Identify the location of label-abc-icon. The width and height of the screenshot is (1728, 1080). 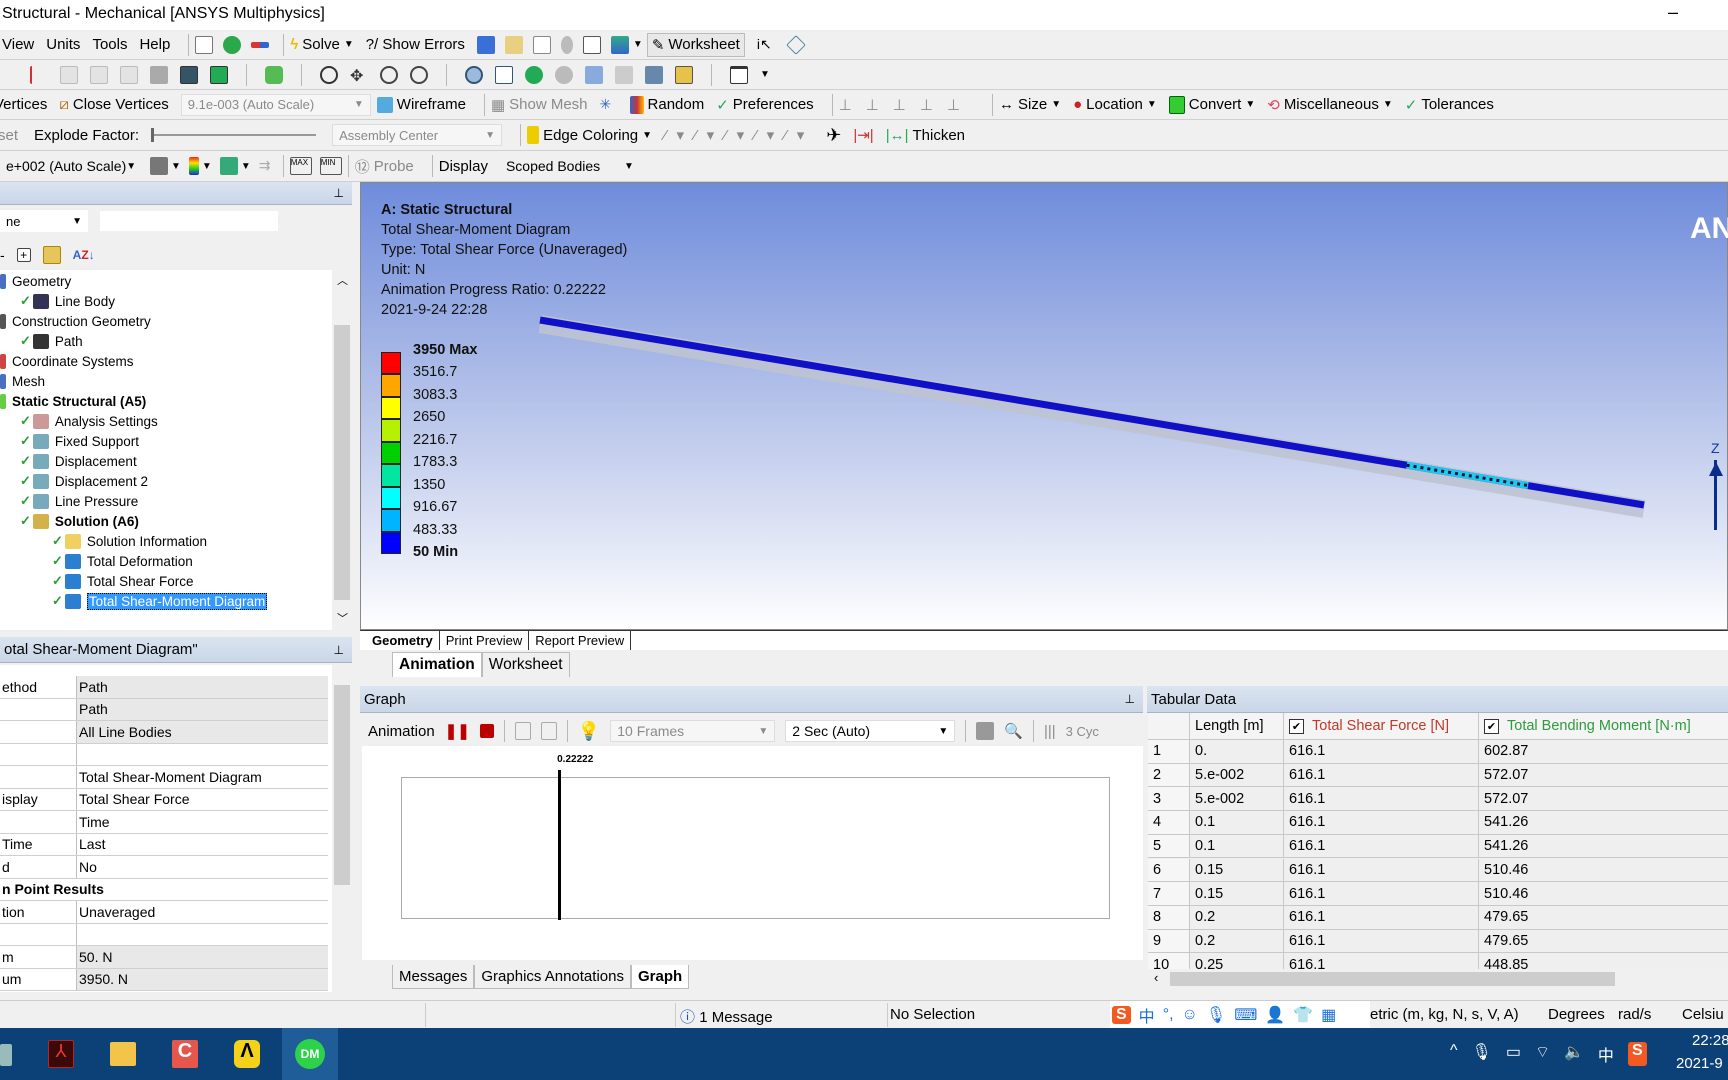
(513, 44).